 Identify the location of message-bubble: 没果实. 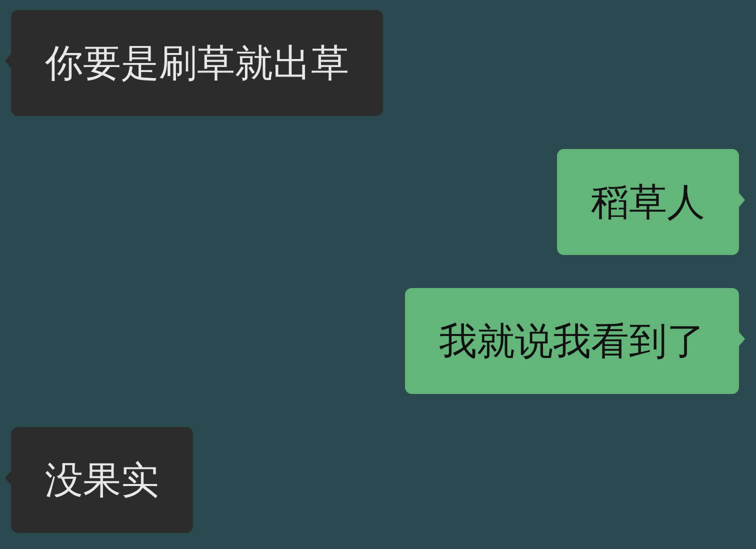
(102, 480).